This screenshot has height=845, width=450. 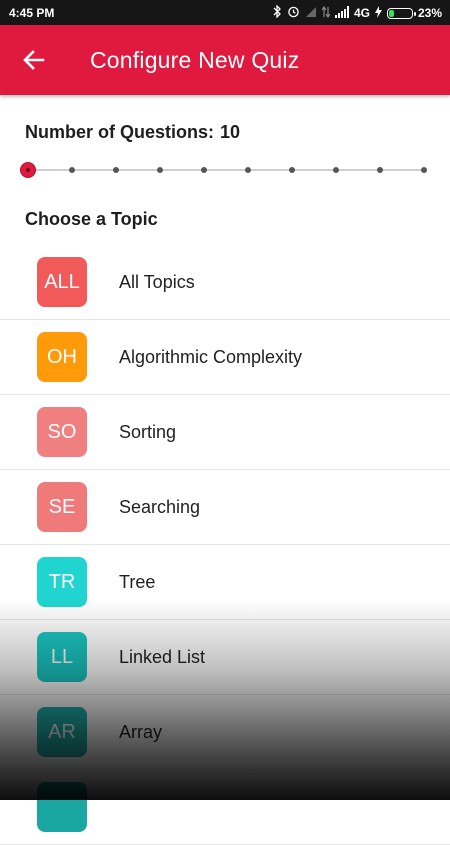 What do you see at coordinates (62, 357) in the screenshot?
I see `topic-badge: OH` at bounding box center [62, 357].